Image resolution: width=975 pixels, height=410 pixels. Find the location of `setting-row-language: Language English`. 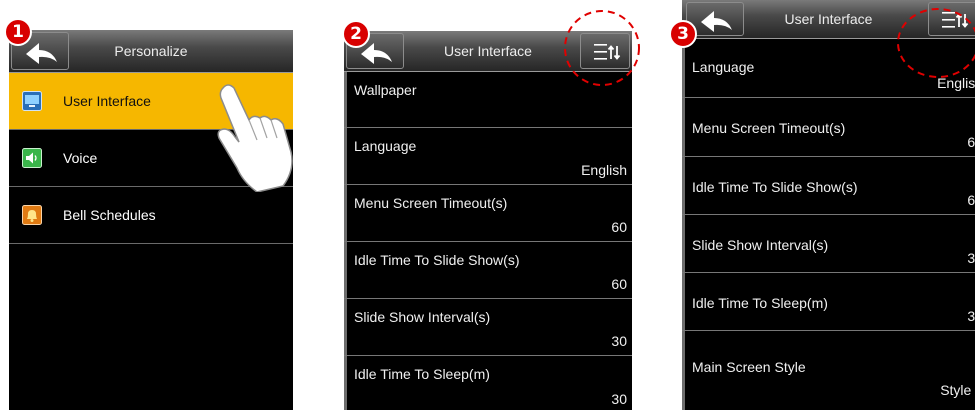

setting-row-language: Language English is located at coordinates (488, 156).